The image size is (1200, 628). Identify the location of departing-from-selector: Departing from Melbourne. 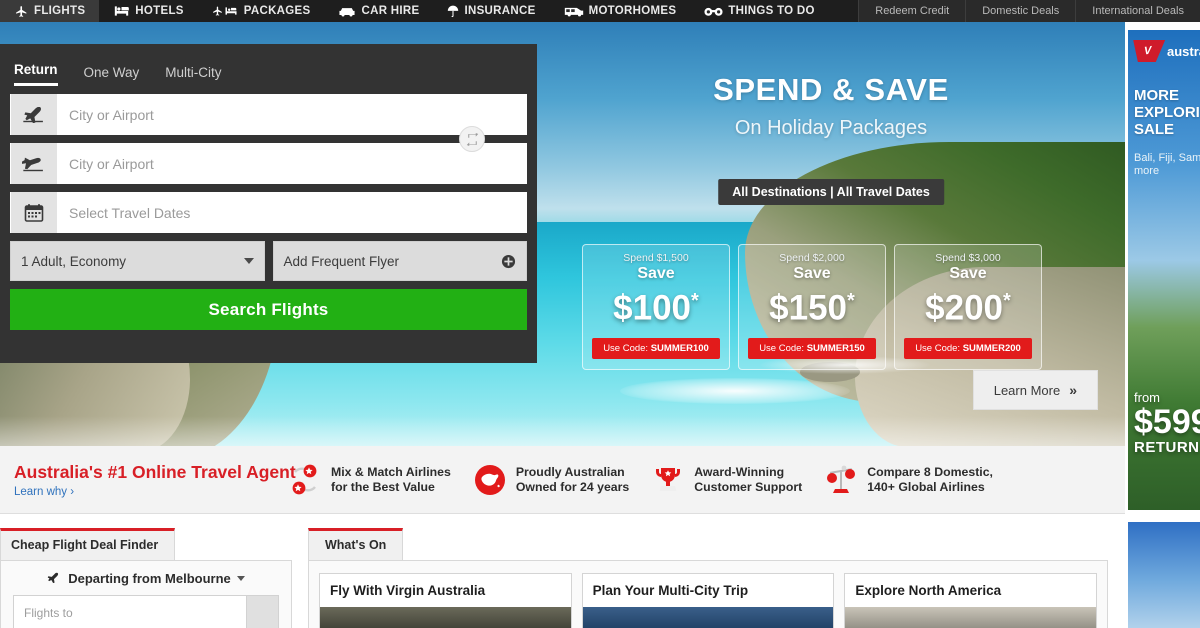
(146, 578).